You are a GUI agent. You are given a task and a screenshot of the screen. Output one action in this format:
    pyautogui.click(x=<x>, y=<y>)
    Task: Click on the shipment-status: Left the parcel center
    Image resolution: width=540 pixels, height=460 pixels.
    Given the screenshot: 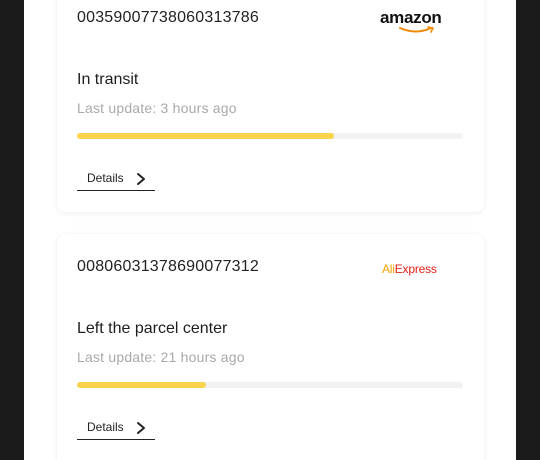 What is the action you would take?
    pyautogui.click(x=152, y=328)
    